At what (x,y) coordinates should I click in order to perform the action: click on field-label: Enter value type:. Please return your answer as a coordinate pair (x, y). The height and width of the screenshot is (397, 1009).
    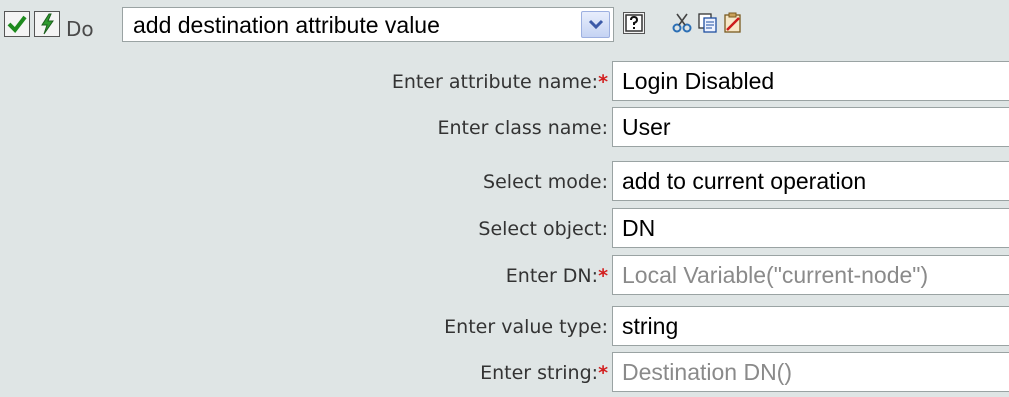
    Looking at the image, I should click on (526, 327).